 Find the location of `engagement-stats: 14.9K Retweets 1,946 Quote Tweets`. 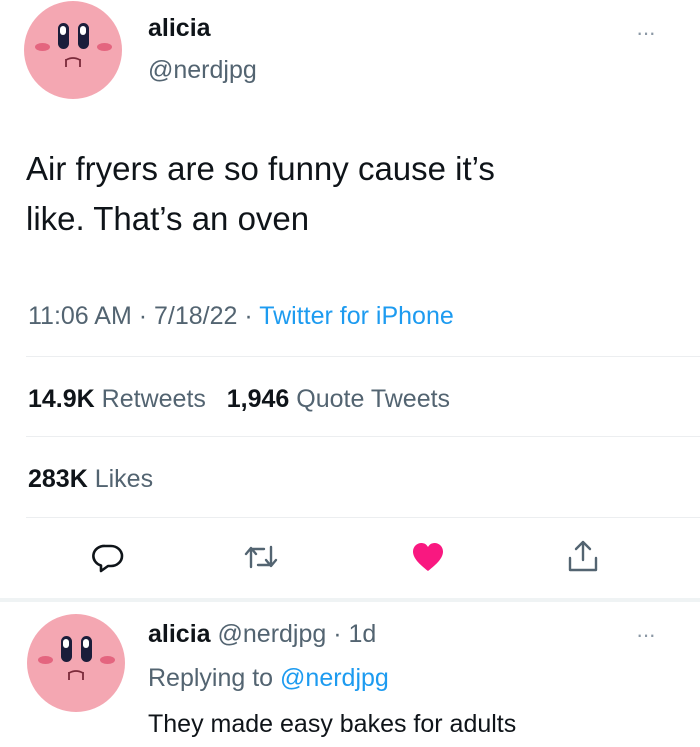

engagement-stats: 14.9K Retweets 1,946 Quote Tweets is located at coordinates (239, 399).